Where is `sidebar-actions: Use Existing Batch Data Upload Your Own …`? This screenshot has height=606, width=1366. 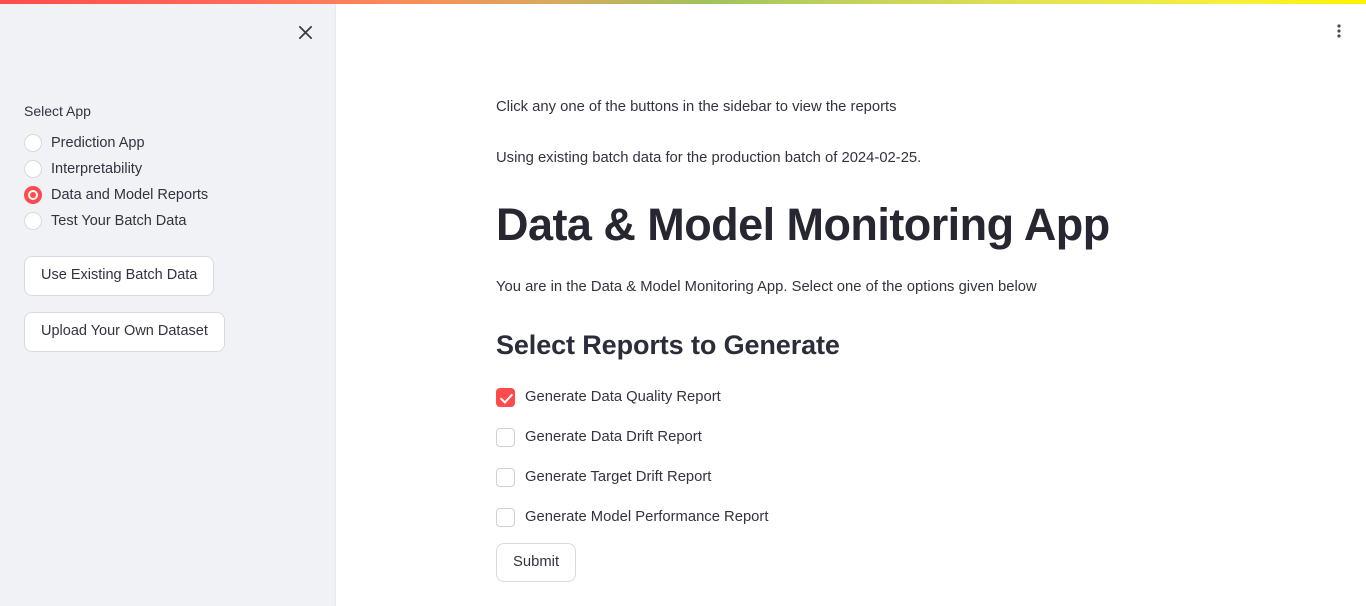
sidebar-actions: Use Existing Batch Data Upload Your Own … is located at coordinates (168, 312).